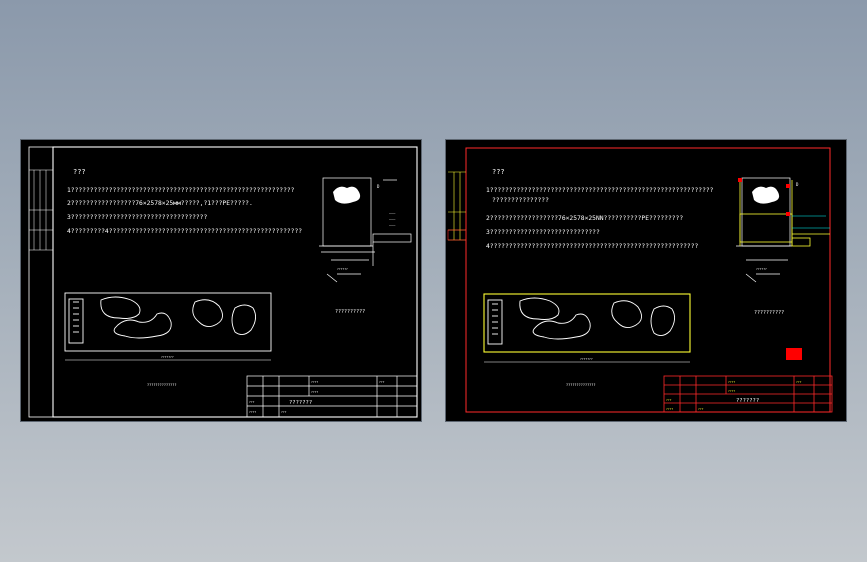 The height and width of the screenshot is (562, 867). What do you see at coordinates (794, 354) in the screenshot?
I see `red-stamp-icon` at bounding box center [794, 354].